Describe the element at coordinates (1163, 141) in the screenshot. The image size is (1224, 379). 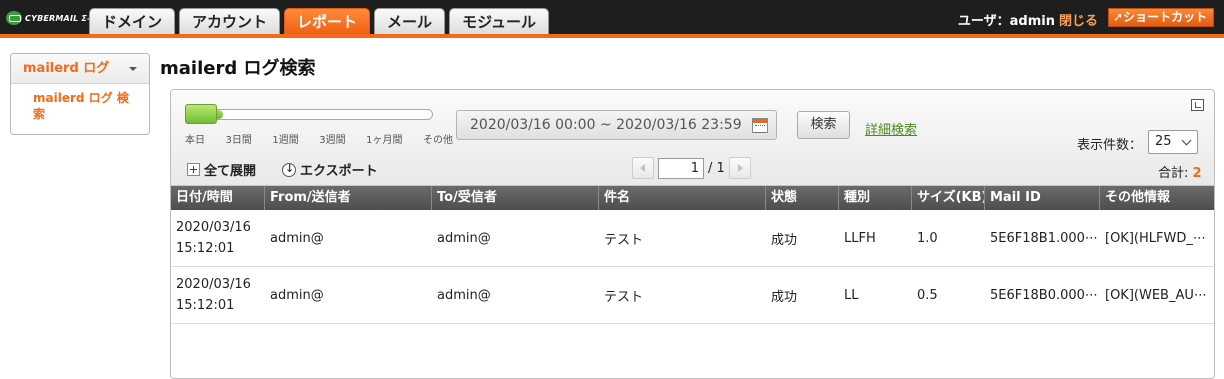
I see `per-page-value: 25` at that location.